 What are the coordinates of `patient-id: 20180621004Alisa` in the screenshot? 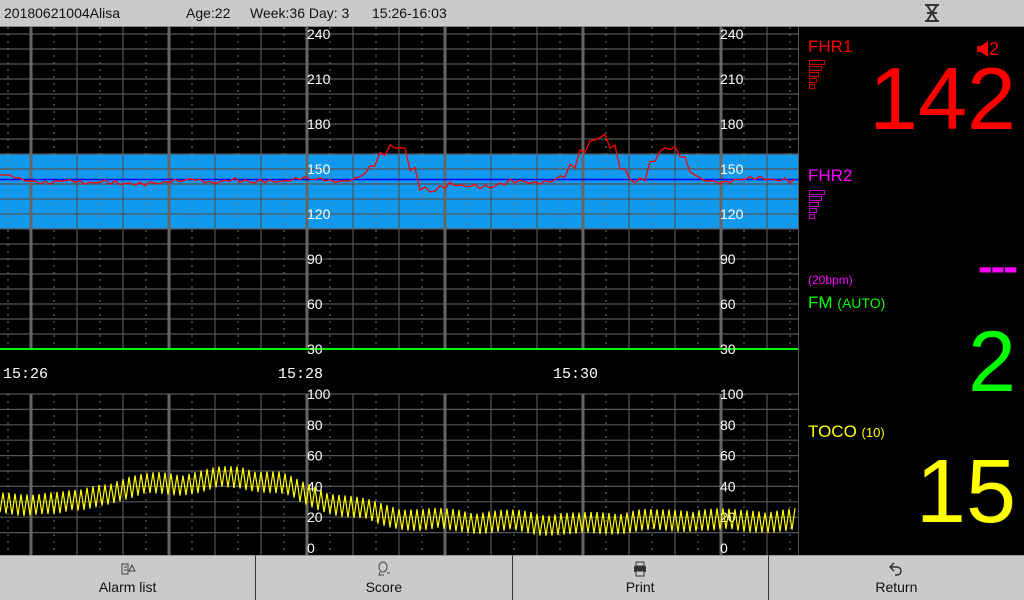 It's located at (62, 13).